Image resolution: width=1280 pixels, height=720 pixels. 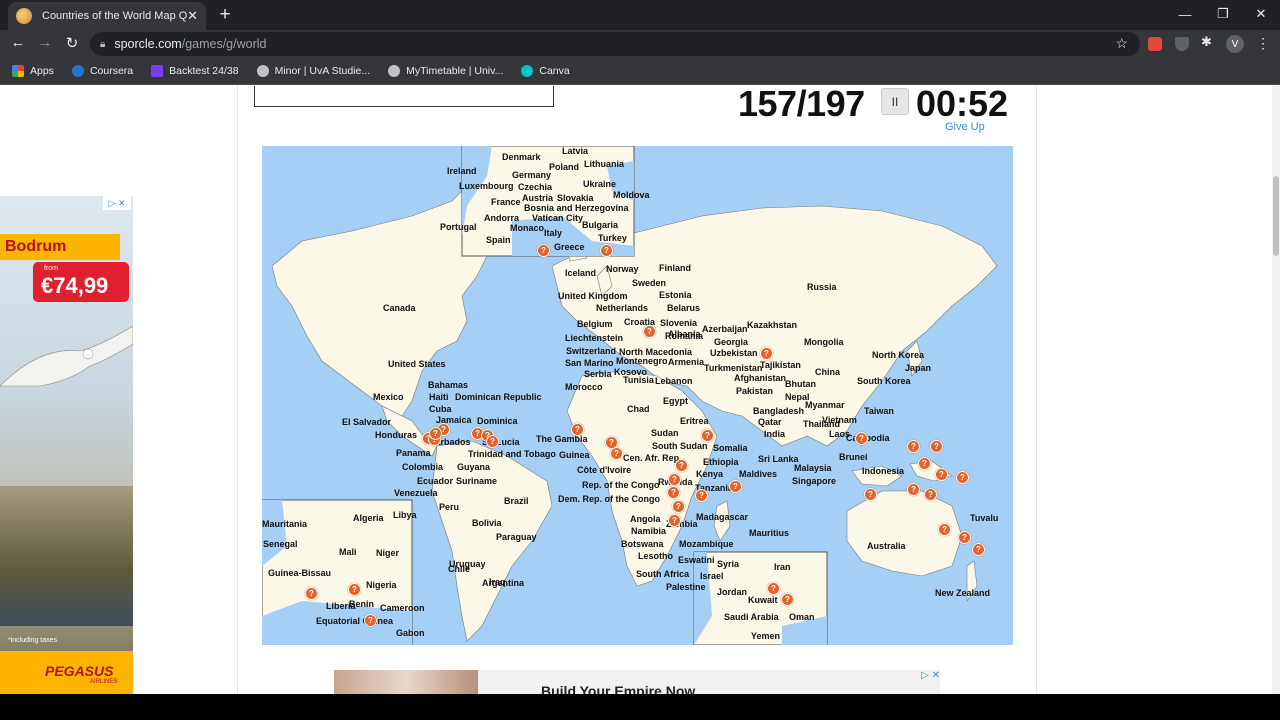 I want to click on back-arrow-icon: ←, so click(x=18, y=42).